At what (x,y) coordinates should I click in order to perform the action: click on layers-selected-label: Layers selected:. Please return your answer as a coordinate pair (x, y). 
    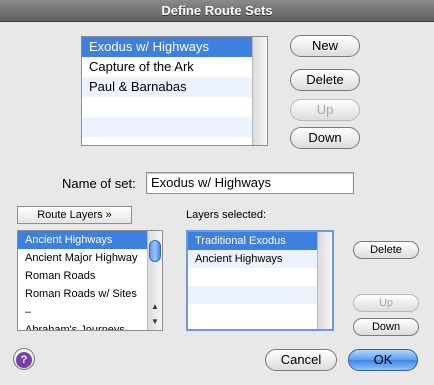
    Looking at the image, I should click on (226, 215).